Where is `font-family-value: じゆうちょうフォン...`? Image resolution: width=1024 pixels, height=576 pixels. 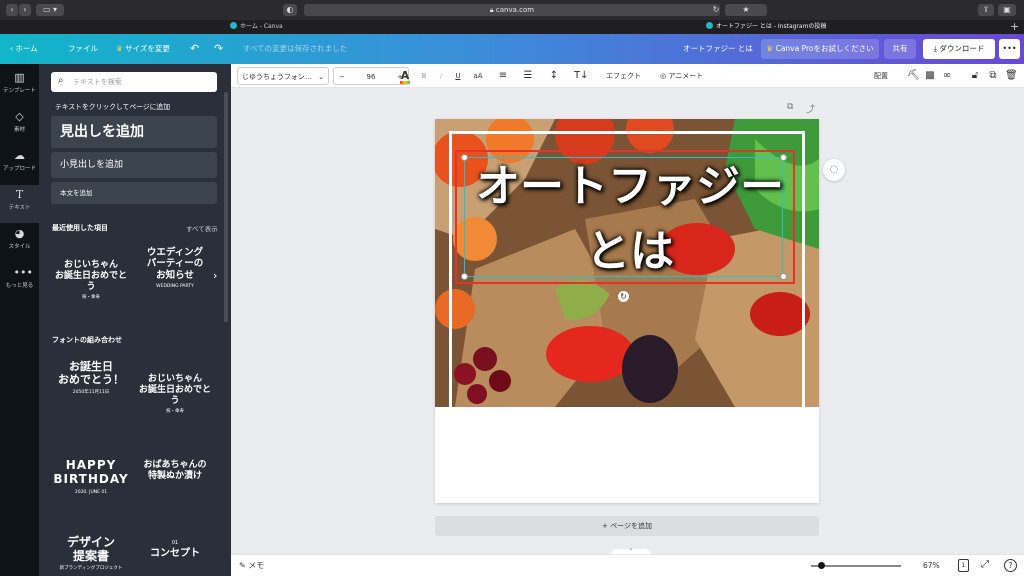 font-family-value: じゆうちょうフォン... is located at coordinates (277, 77).